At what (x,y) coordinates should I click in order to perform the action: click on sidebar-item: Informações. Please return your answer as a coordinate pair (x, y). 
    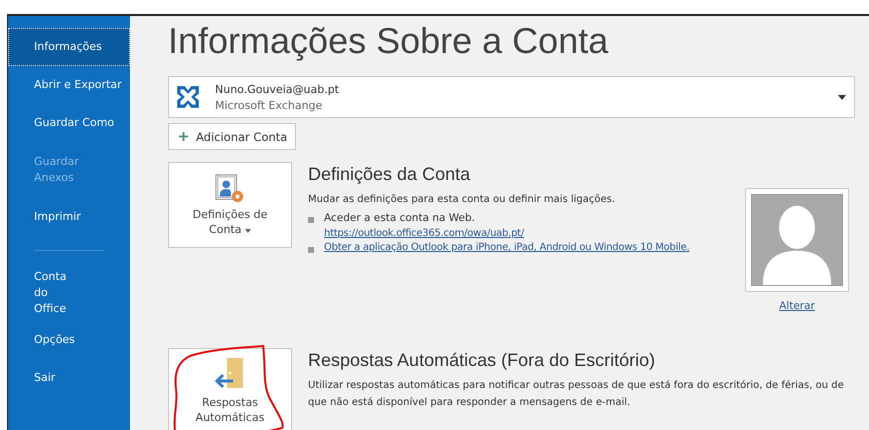
    Looking at the image, I should click on (69, 47).